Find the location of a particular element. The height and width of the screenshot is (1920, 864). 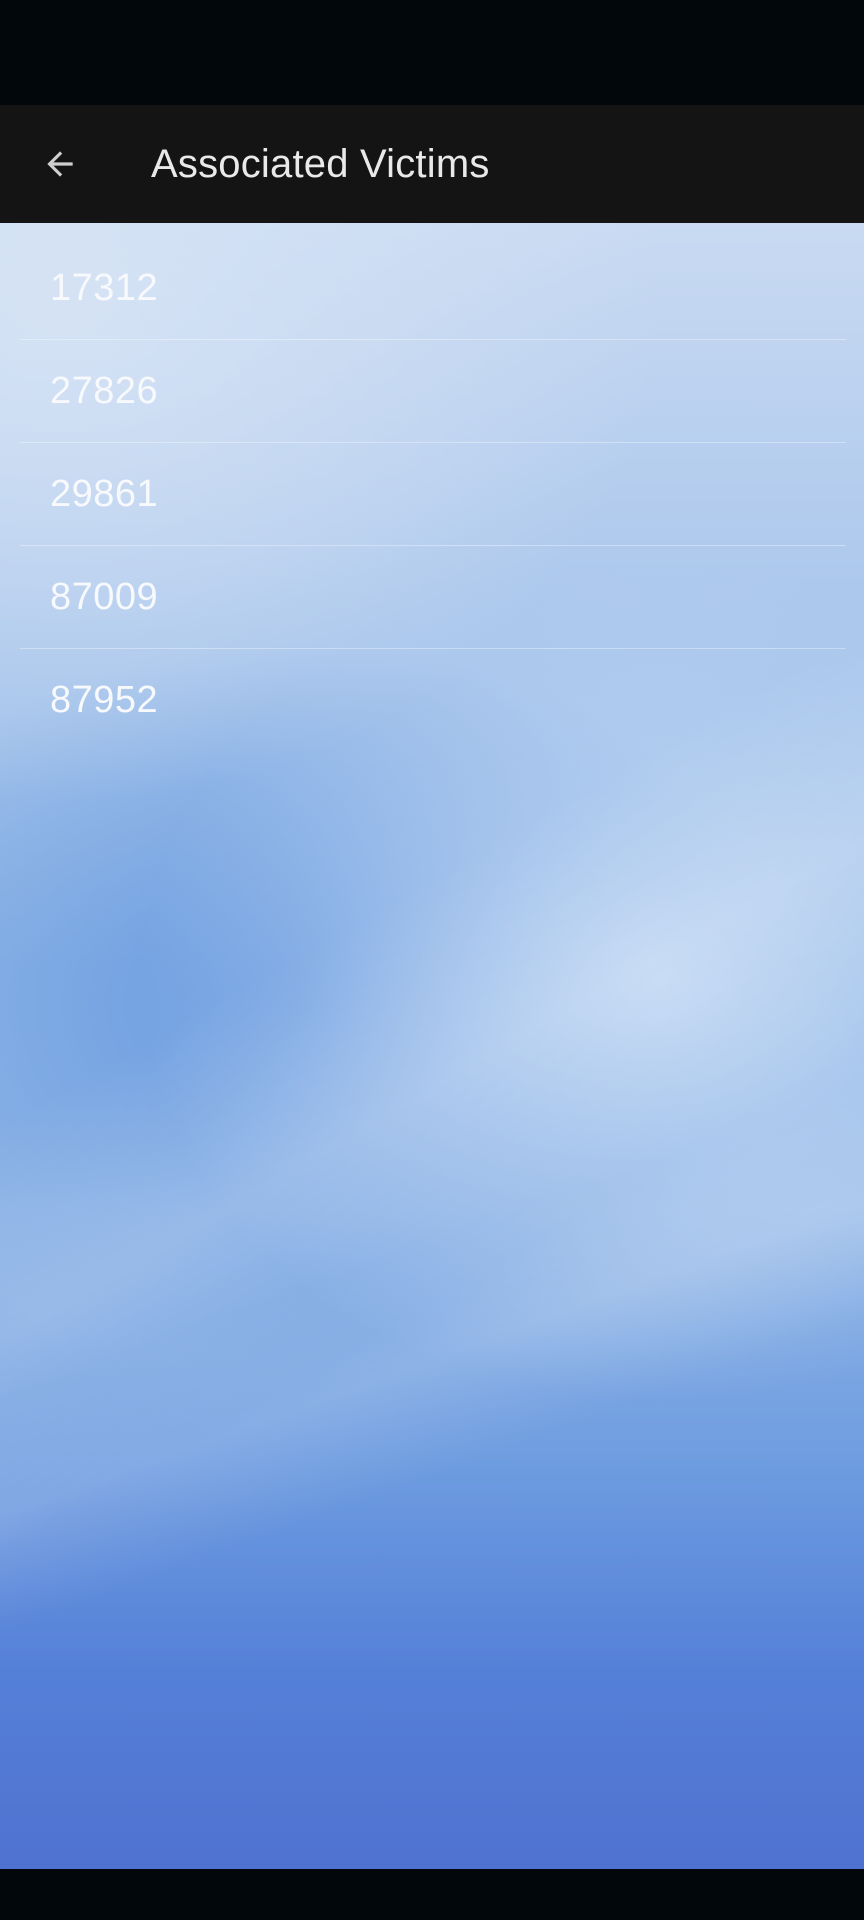

victim-id: 17312 is located at coordinates (104, 288).